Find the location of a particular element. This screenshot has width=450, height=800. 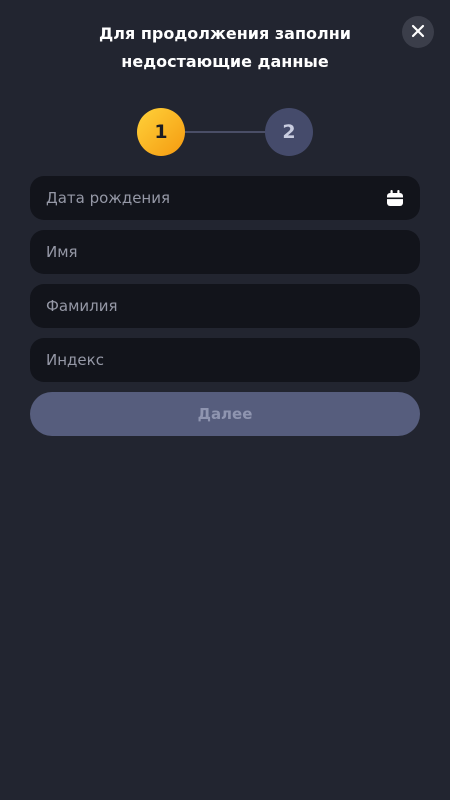

calendar-icon is located at coordinates (395, 198).